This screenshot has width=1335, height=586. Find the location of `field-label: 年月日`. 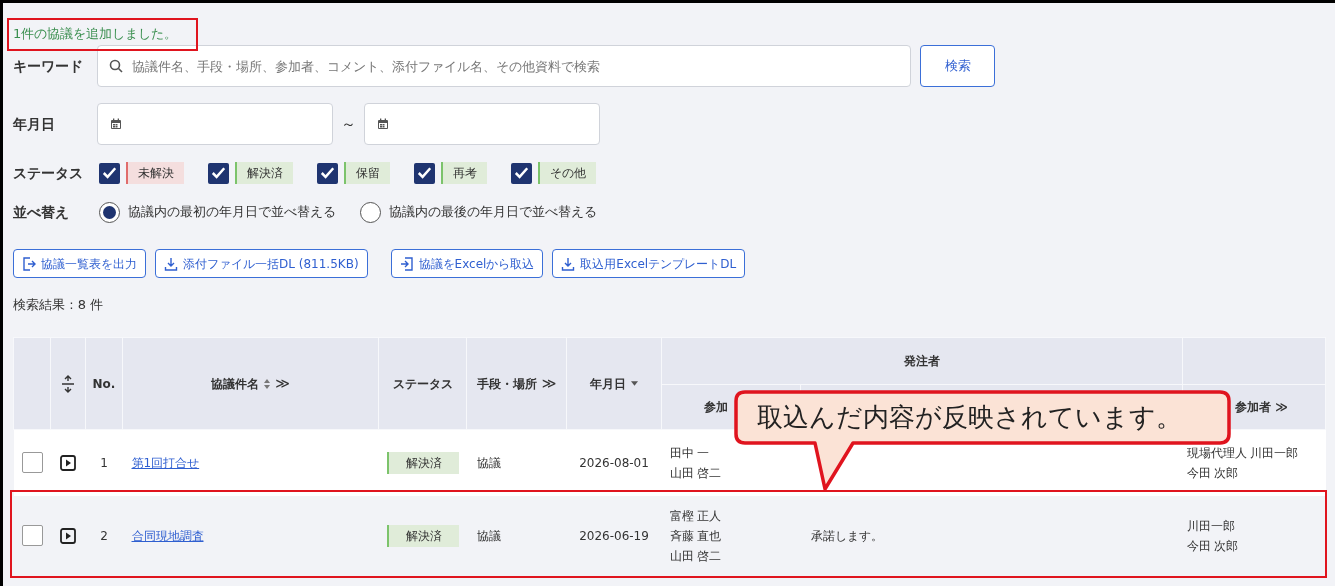

field-label: 年月日 is located at coordinates (34, 124).